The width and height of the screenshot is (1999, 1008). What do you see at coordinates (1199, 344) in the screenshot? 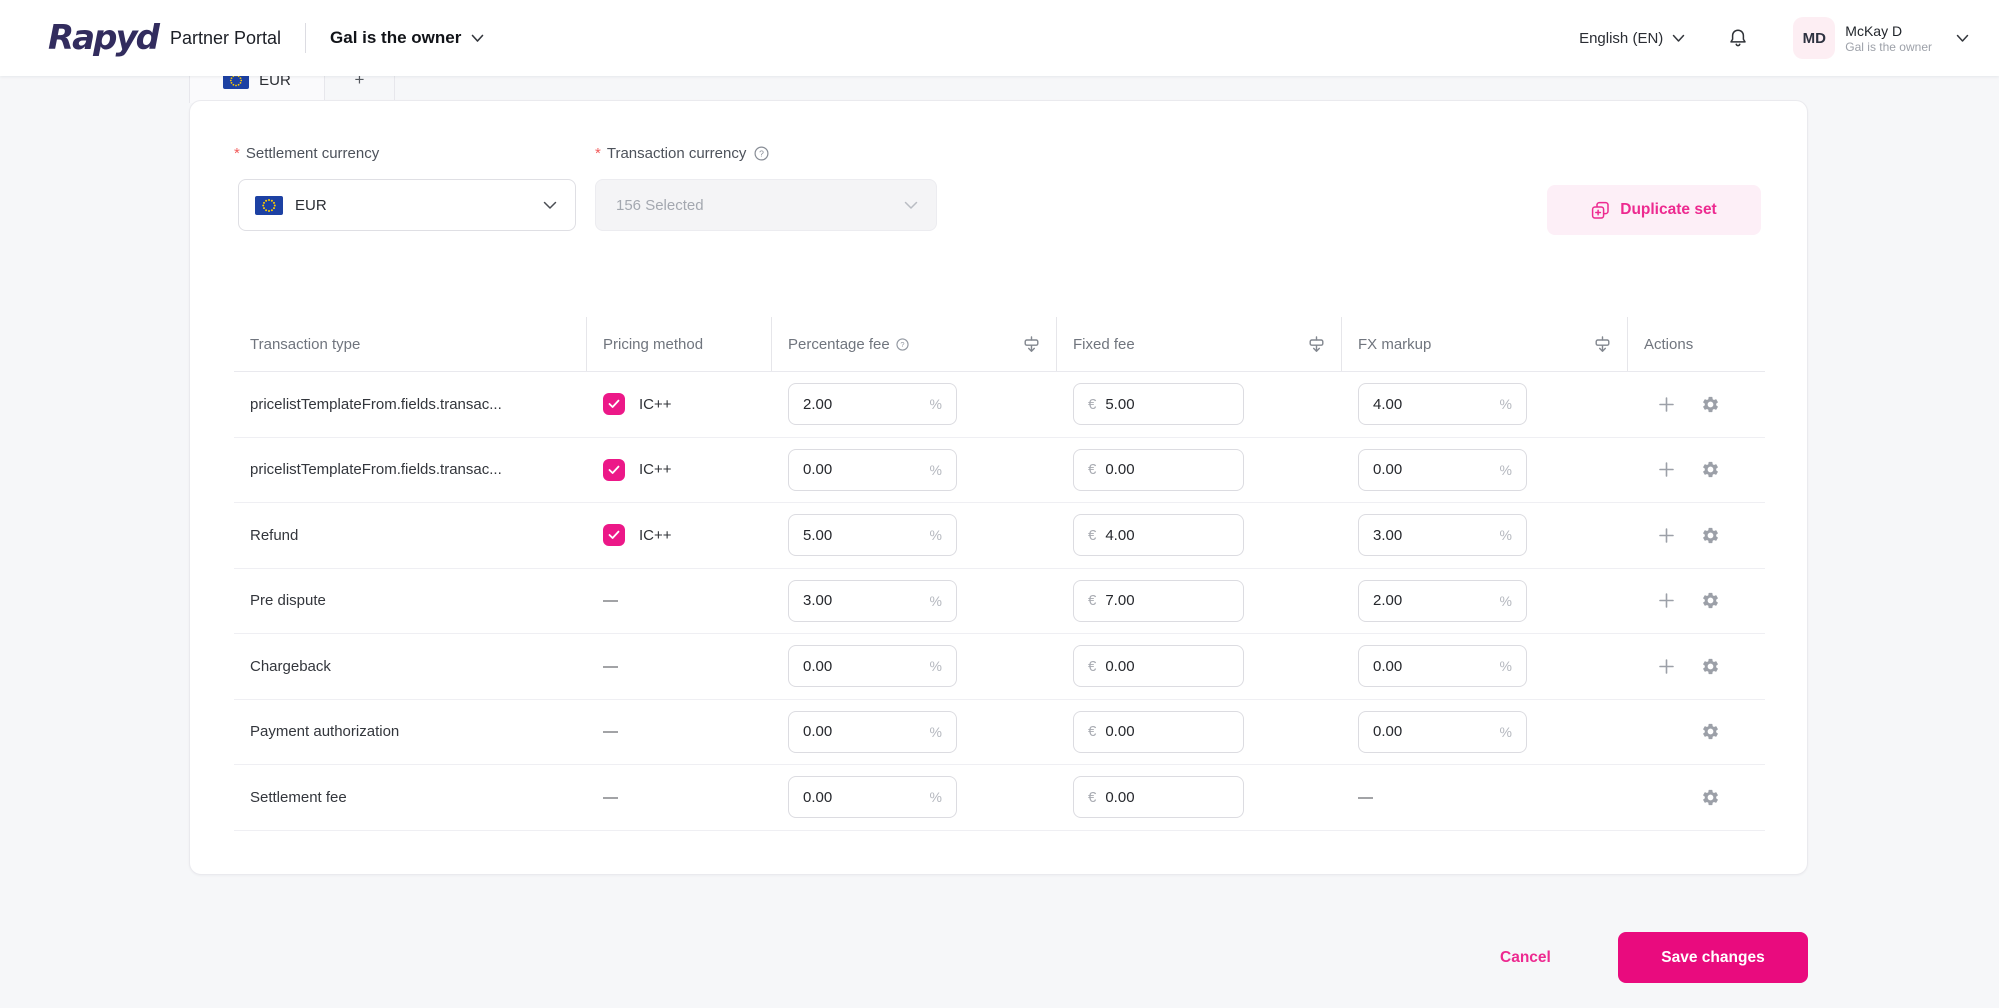
I see `col-fixed-fee: Fixed fee` at bounding box center [1199, 344].